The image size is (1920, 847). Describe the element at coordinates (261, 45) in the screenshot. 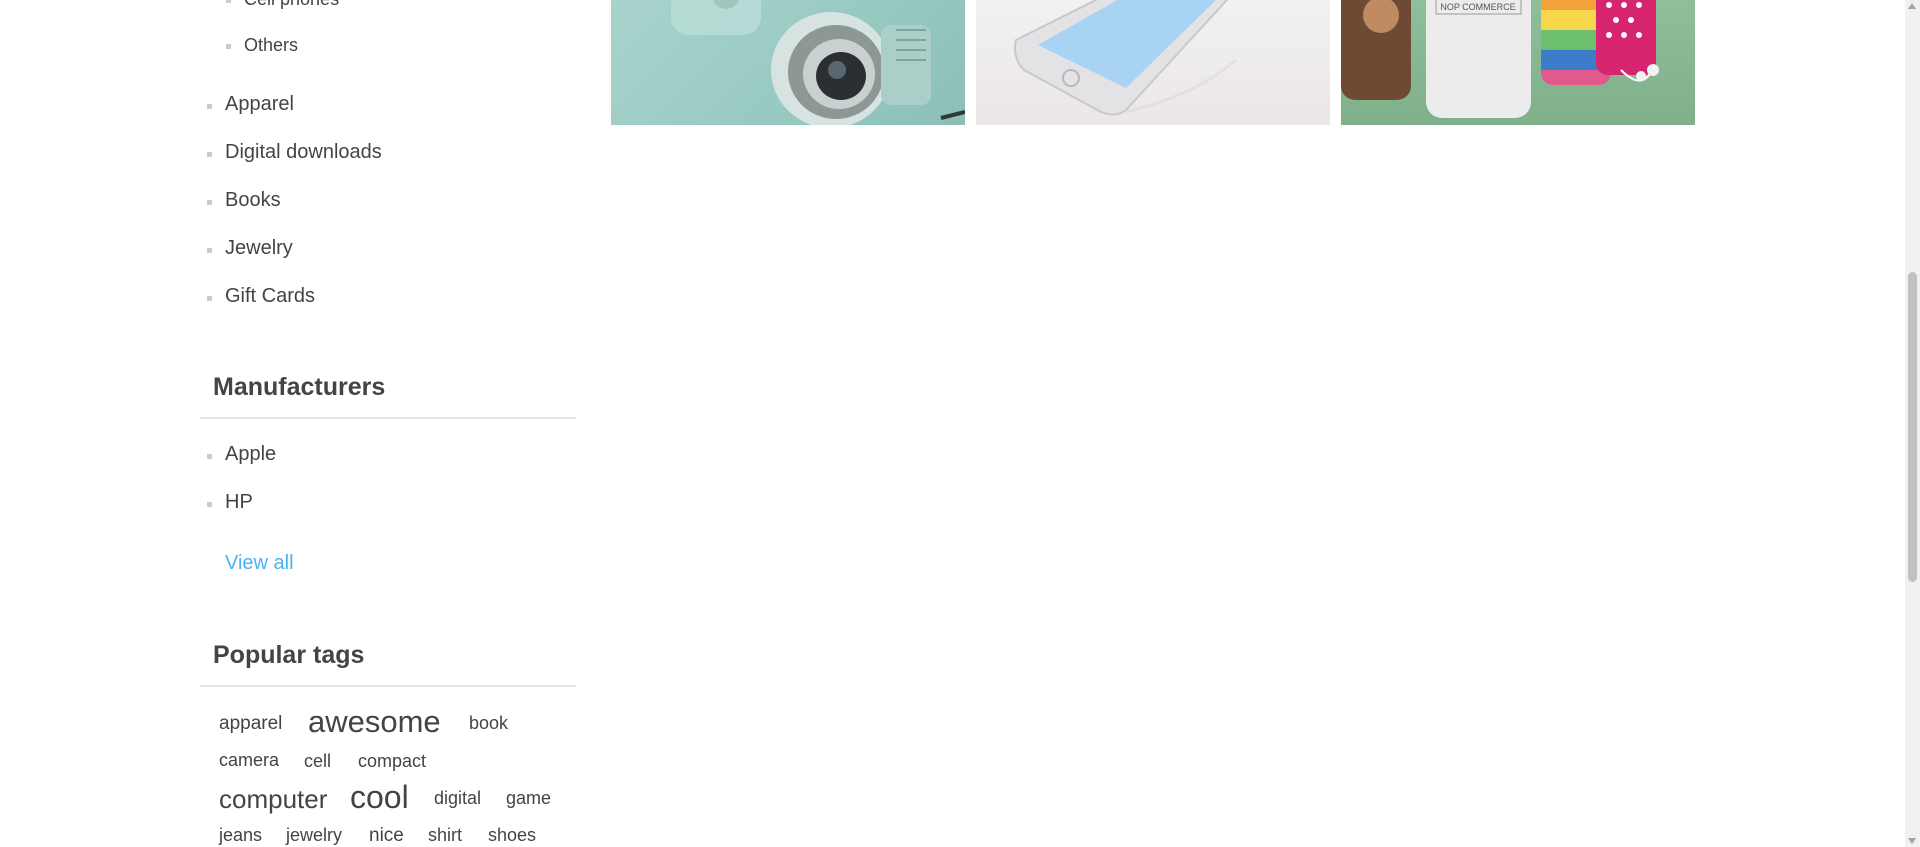

I see `sidebar-subitem-others: Others` at that location.